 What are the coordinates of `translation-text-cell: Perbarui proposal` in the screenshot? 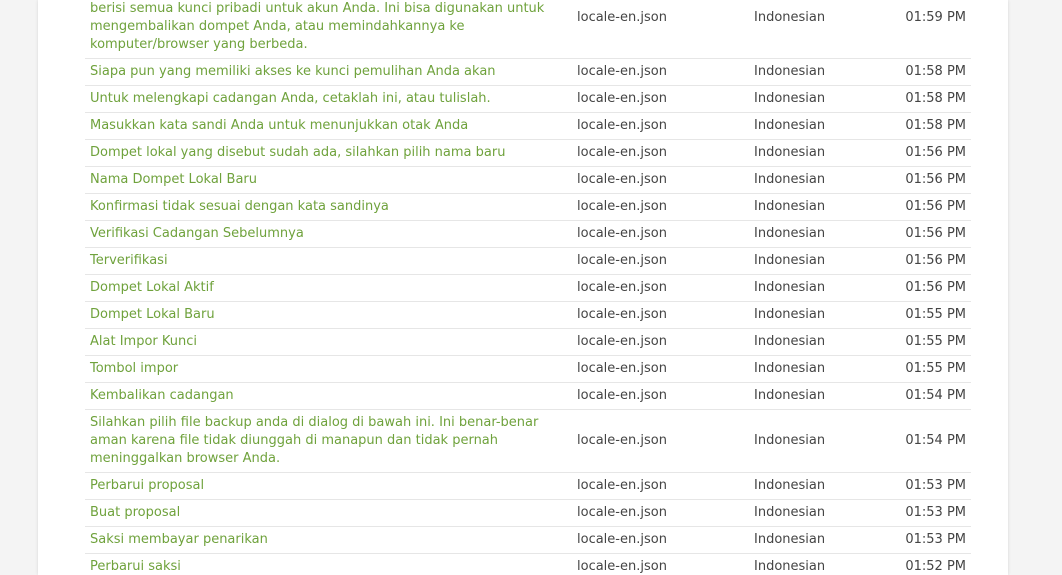 It's located at (328, 486).